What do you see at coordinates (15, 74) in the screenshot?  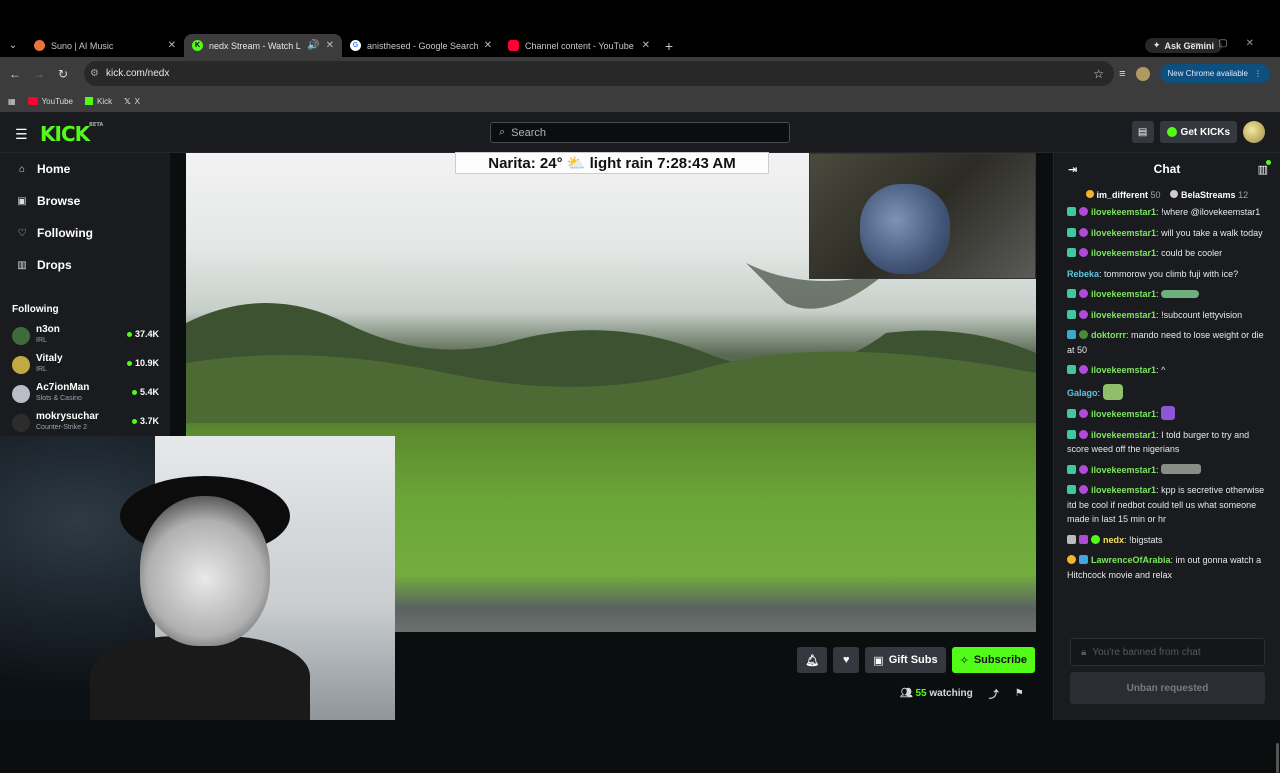 I see `back-icon: ←` at bounding box center [15, 74].